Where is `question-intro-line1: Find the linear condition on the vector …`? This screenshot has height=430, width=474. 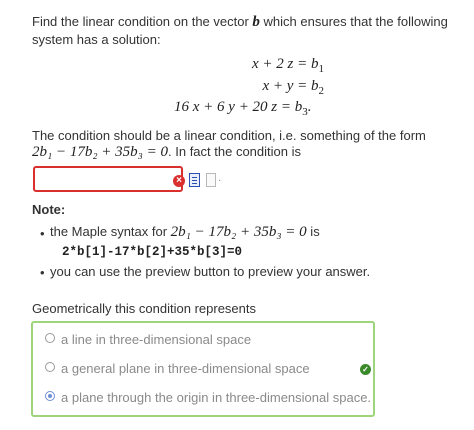 question-intro-line1: Find the linear condition on the vector … is located at coordinates (240, 22).